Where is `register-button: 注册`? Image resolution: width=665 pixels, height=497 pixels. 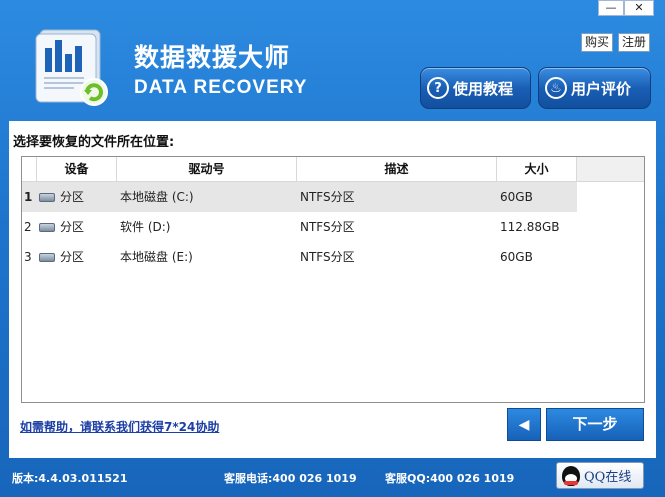 register-button: 注册 is located at coordinates (634, 42).